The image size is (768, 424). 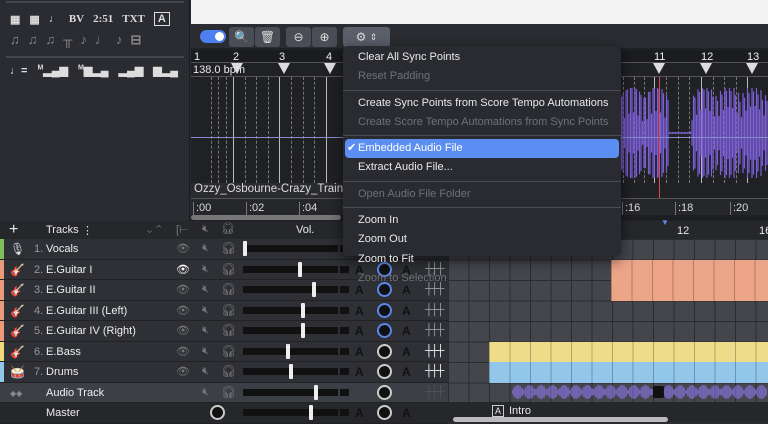 What do you see at coordinates (161, 19) in the screenshot?
I see `section-button: A` at bounding box center [161, 19].